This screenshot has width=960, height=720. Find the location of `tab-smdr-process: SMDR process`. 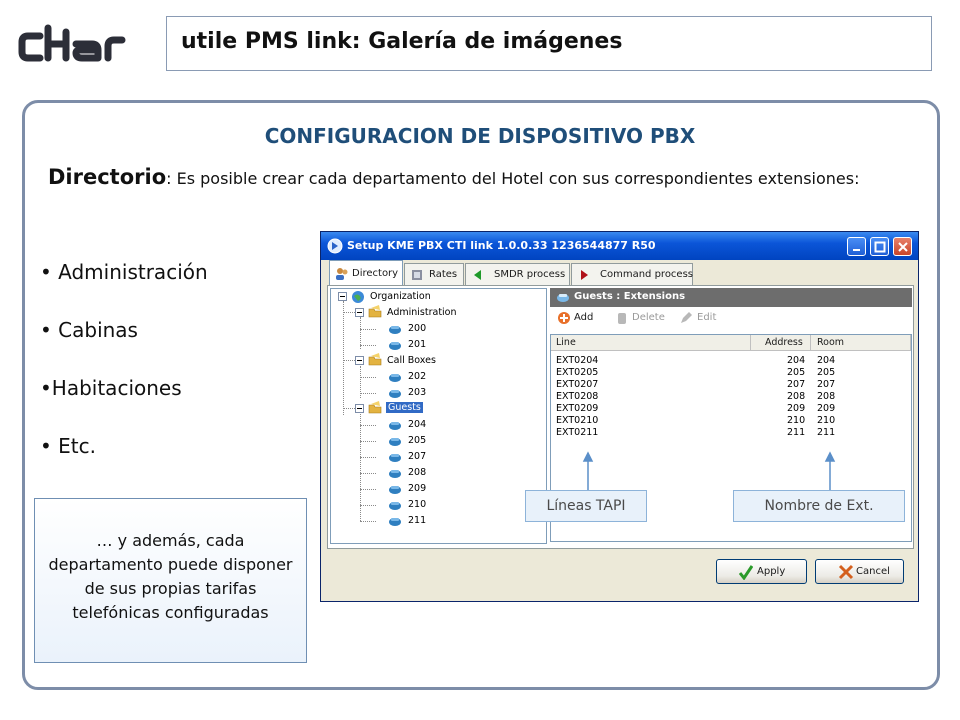

tab-smdr-process: SMDR process is located at coordinates (517, 274).